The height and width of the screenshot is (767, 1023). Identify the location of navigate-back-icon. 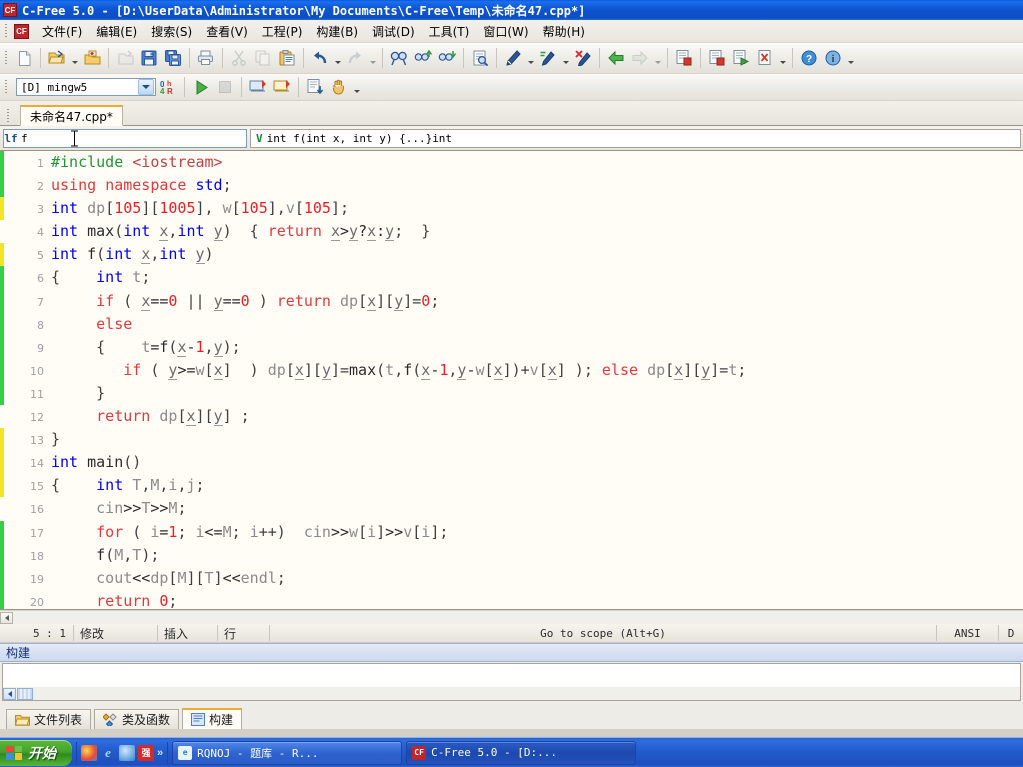
(616, 58).